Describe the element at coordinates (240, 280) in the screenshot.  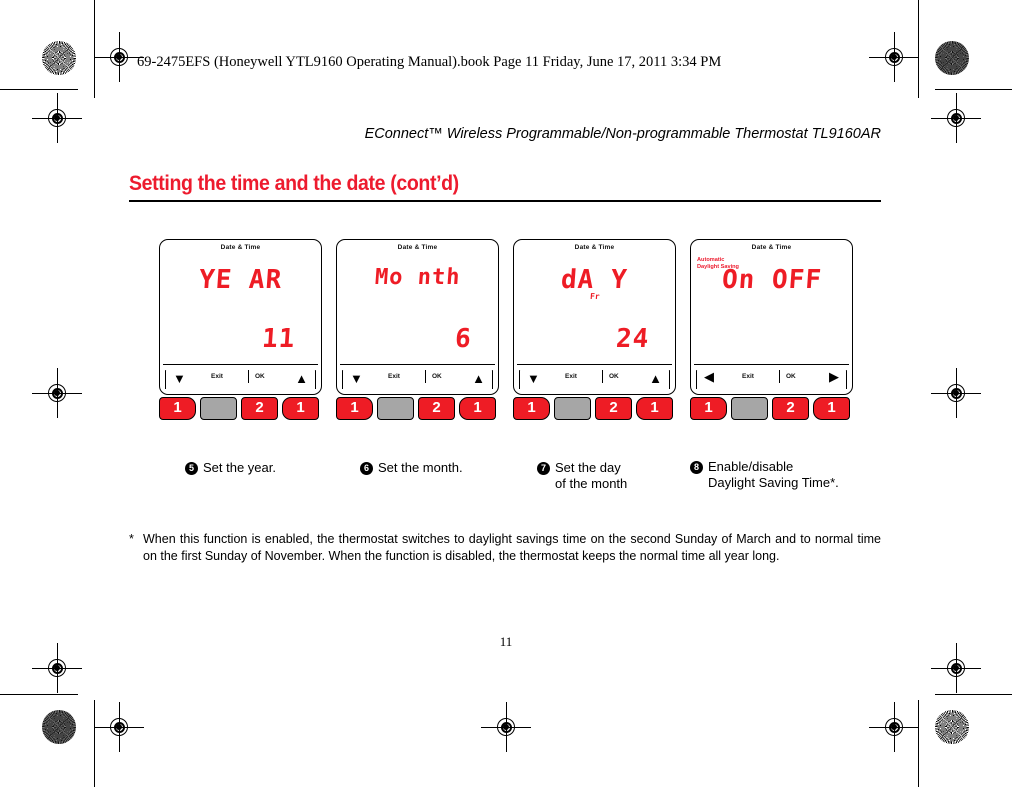
I see `lcd-word-year: YE AR` at that location.